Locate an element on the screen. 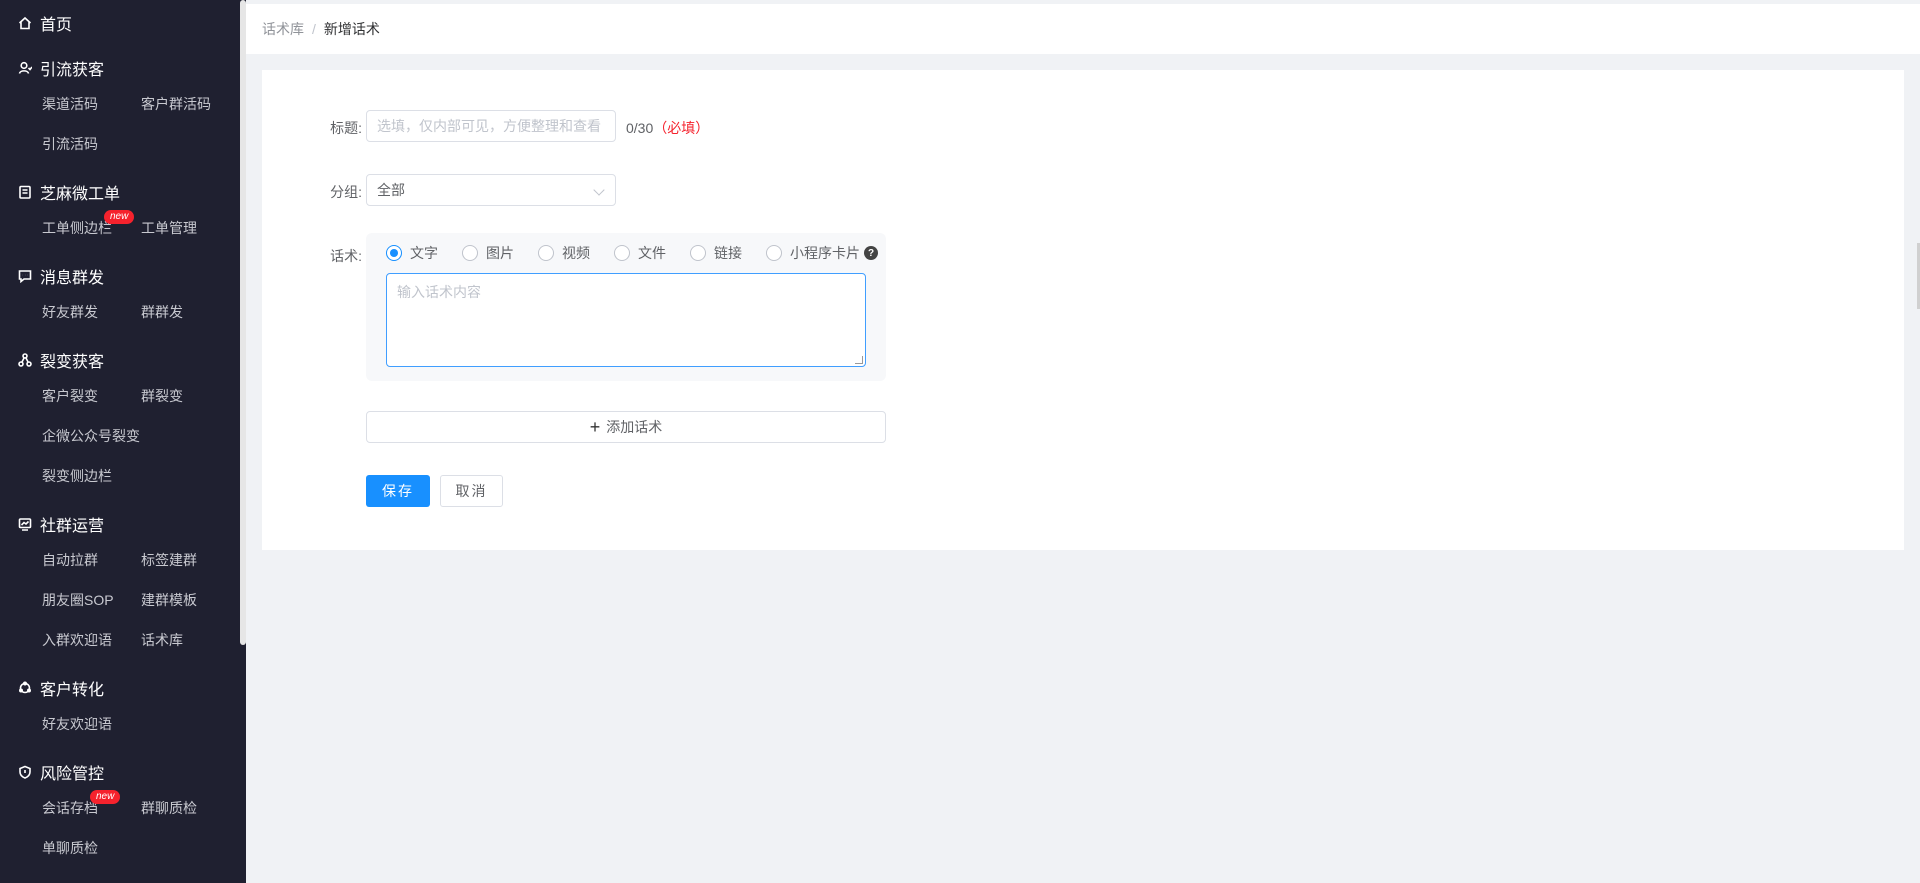  sidebar-item-liebian-cebianlan: 裂变侧边栏 is located at coordinates (77, 476).